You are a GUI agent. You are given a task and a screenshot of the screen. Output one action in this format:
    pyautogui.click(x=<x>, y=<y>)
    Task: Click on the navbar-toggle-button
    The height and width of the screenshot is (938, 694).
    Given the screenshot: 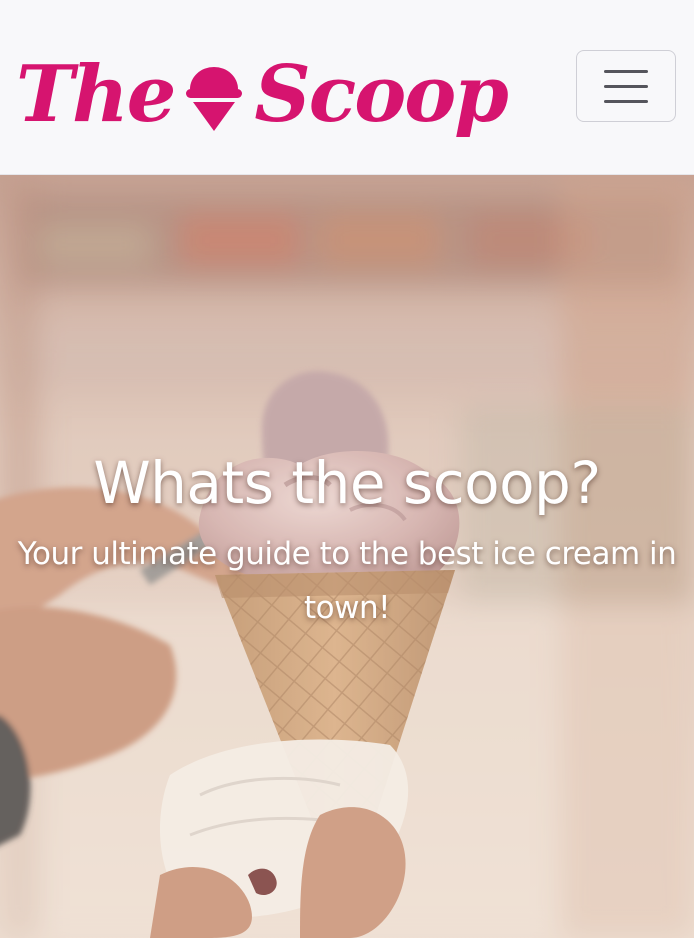 What is the action you would take?
    pyautogui.click(x=626, y=86)
    